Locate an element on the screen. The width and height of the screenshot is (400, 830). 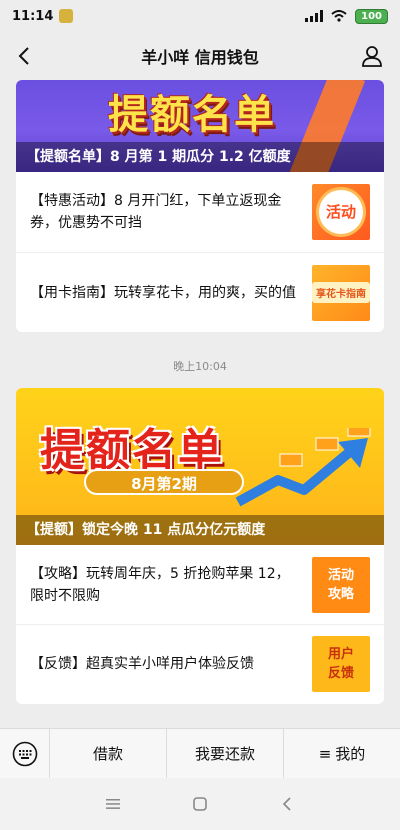
list-item: 【攻略】玩转周年庆，5 折抢购苹果 12，限时不限购 活动 攻略 is located at coordinates (200, 584).